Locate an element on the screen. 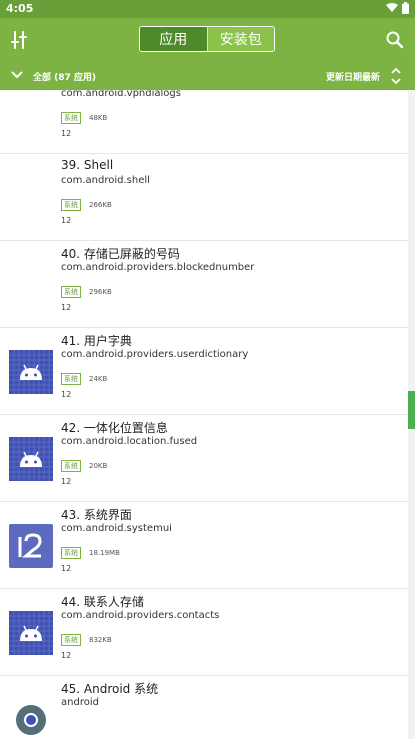 The image size is (415, 739). app-size: 48KB is located at coordinates (98, 118).